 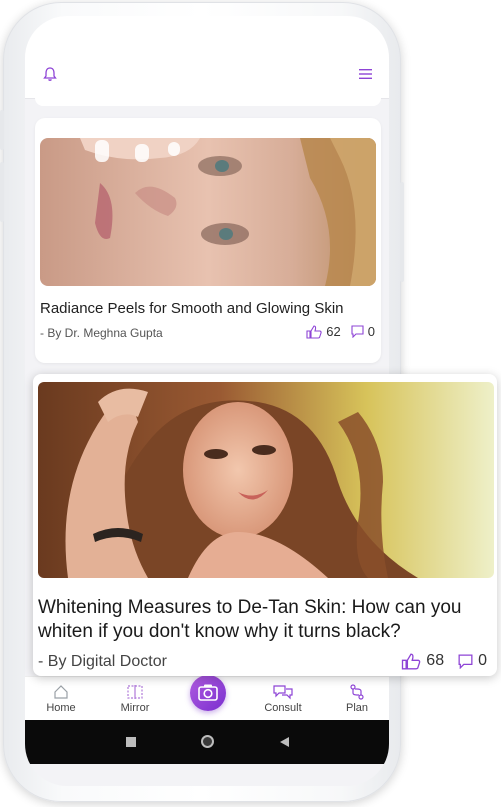 What do you see at coordinates (131, 742) in the screenshot?
I see `recent-apps-button` at bounding box center [131, 742].